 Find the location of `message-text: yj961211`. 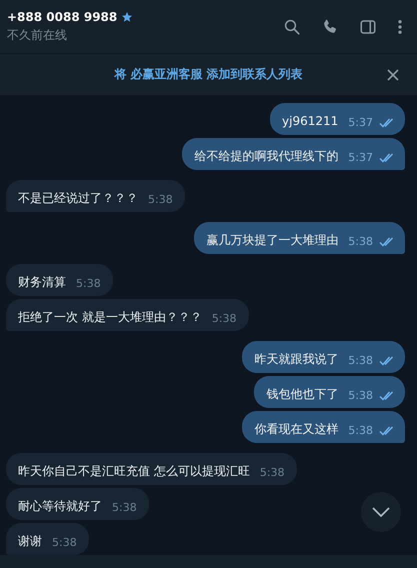

message-text: yj961211 is located at coordinates (310, 121).